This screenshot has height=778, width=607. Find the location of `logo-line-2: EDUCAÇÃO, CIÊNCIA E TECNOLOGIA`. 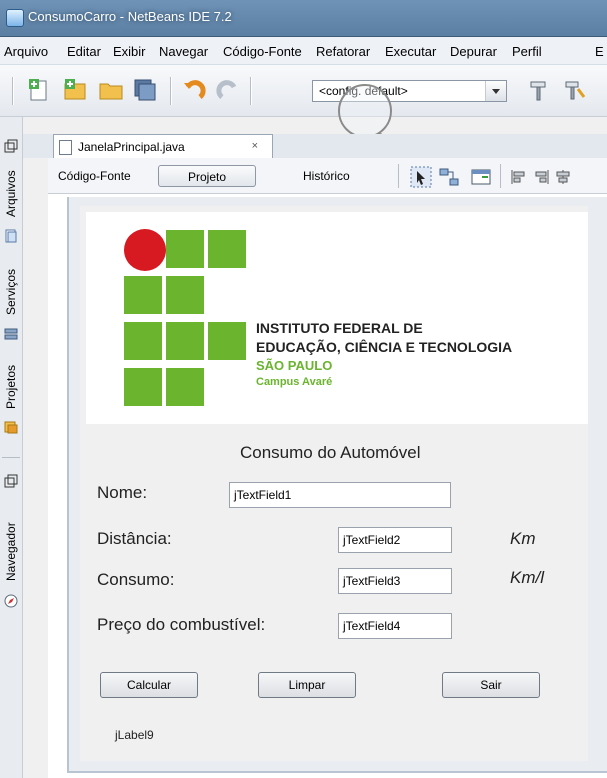

logo-line-2: EDUCAÇÃO, CIÊNCIA E TECNOLOGIA is located at coordinates (384, 347).